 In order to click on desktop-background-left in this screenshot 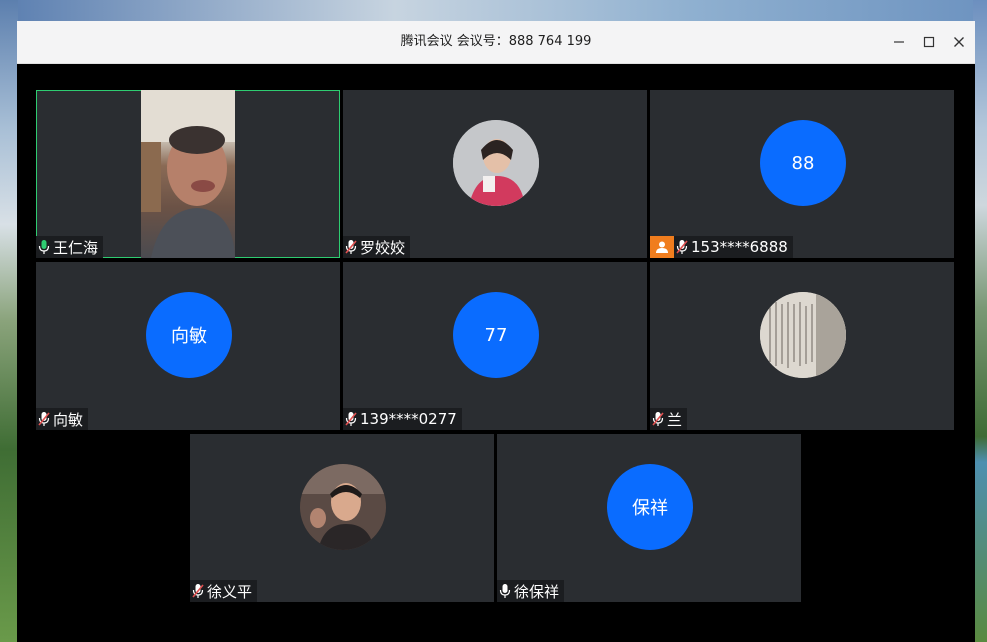, I will do `click(9, 321)`.